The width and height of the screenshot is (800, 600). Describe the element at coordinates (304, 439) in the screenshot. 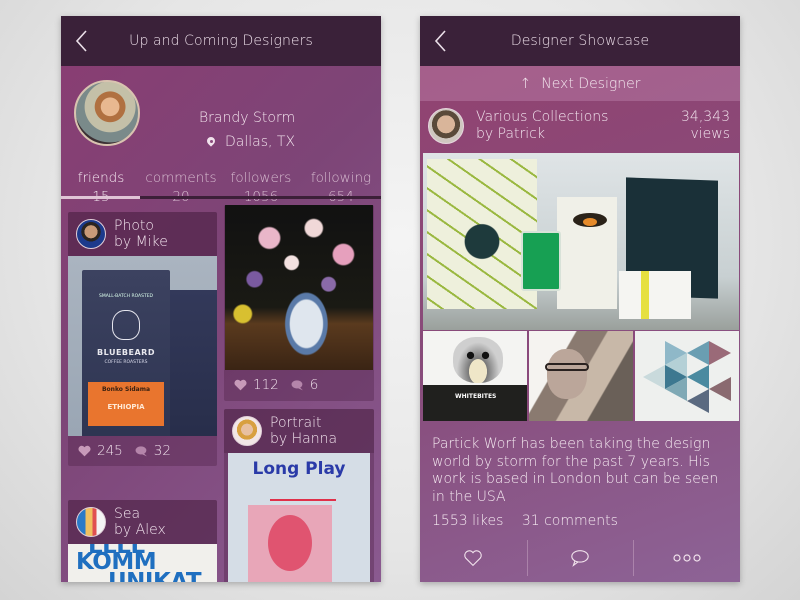

I see `card-author: by Hanna` at that location.